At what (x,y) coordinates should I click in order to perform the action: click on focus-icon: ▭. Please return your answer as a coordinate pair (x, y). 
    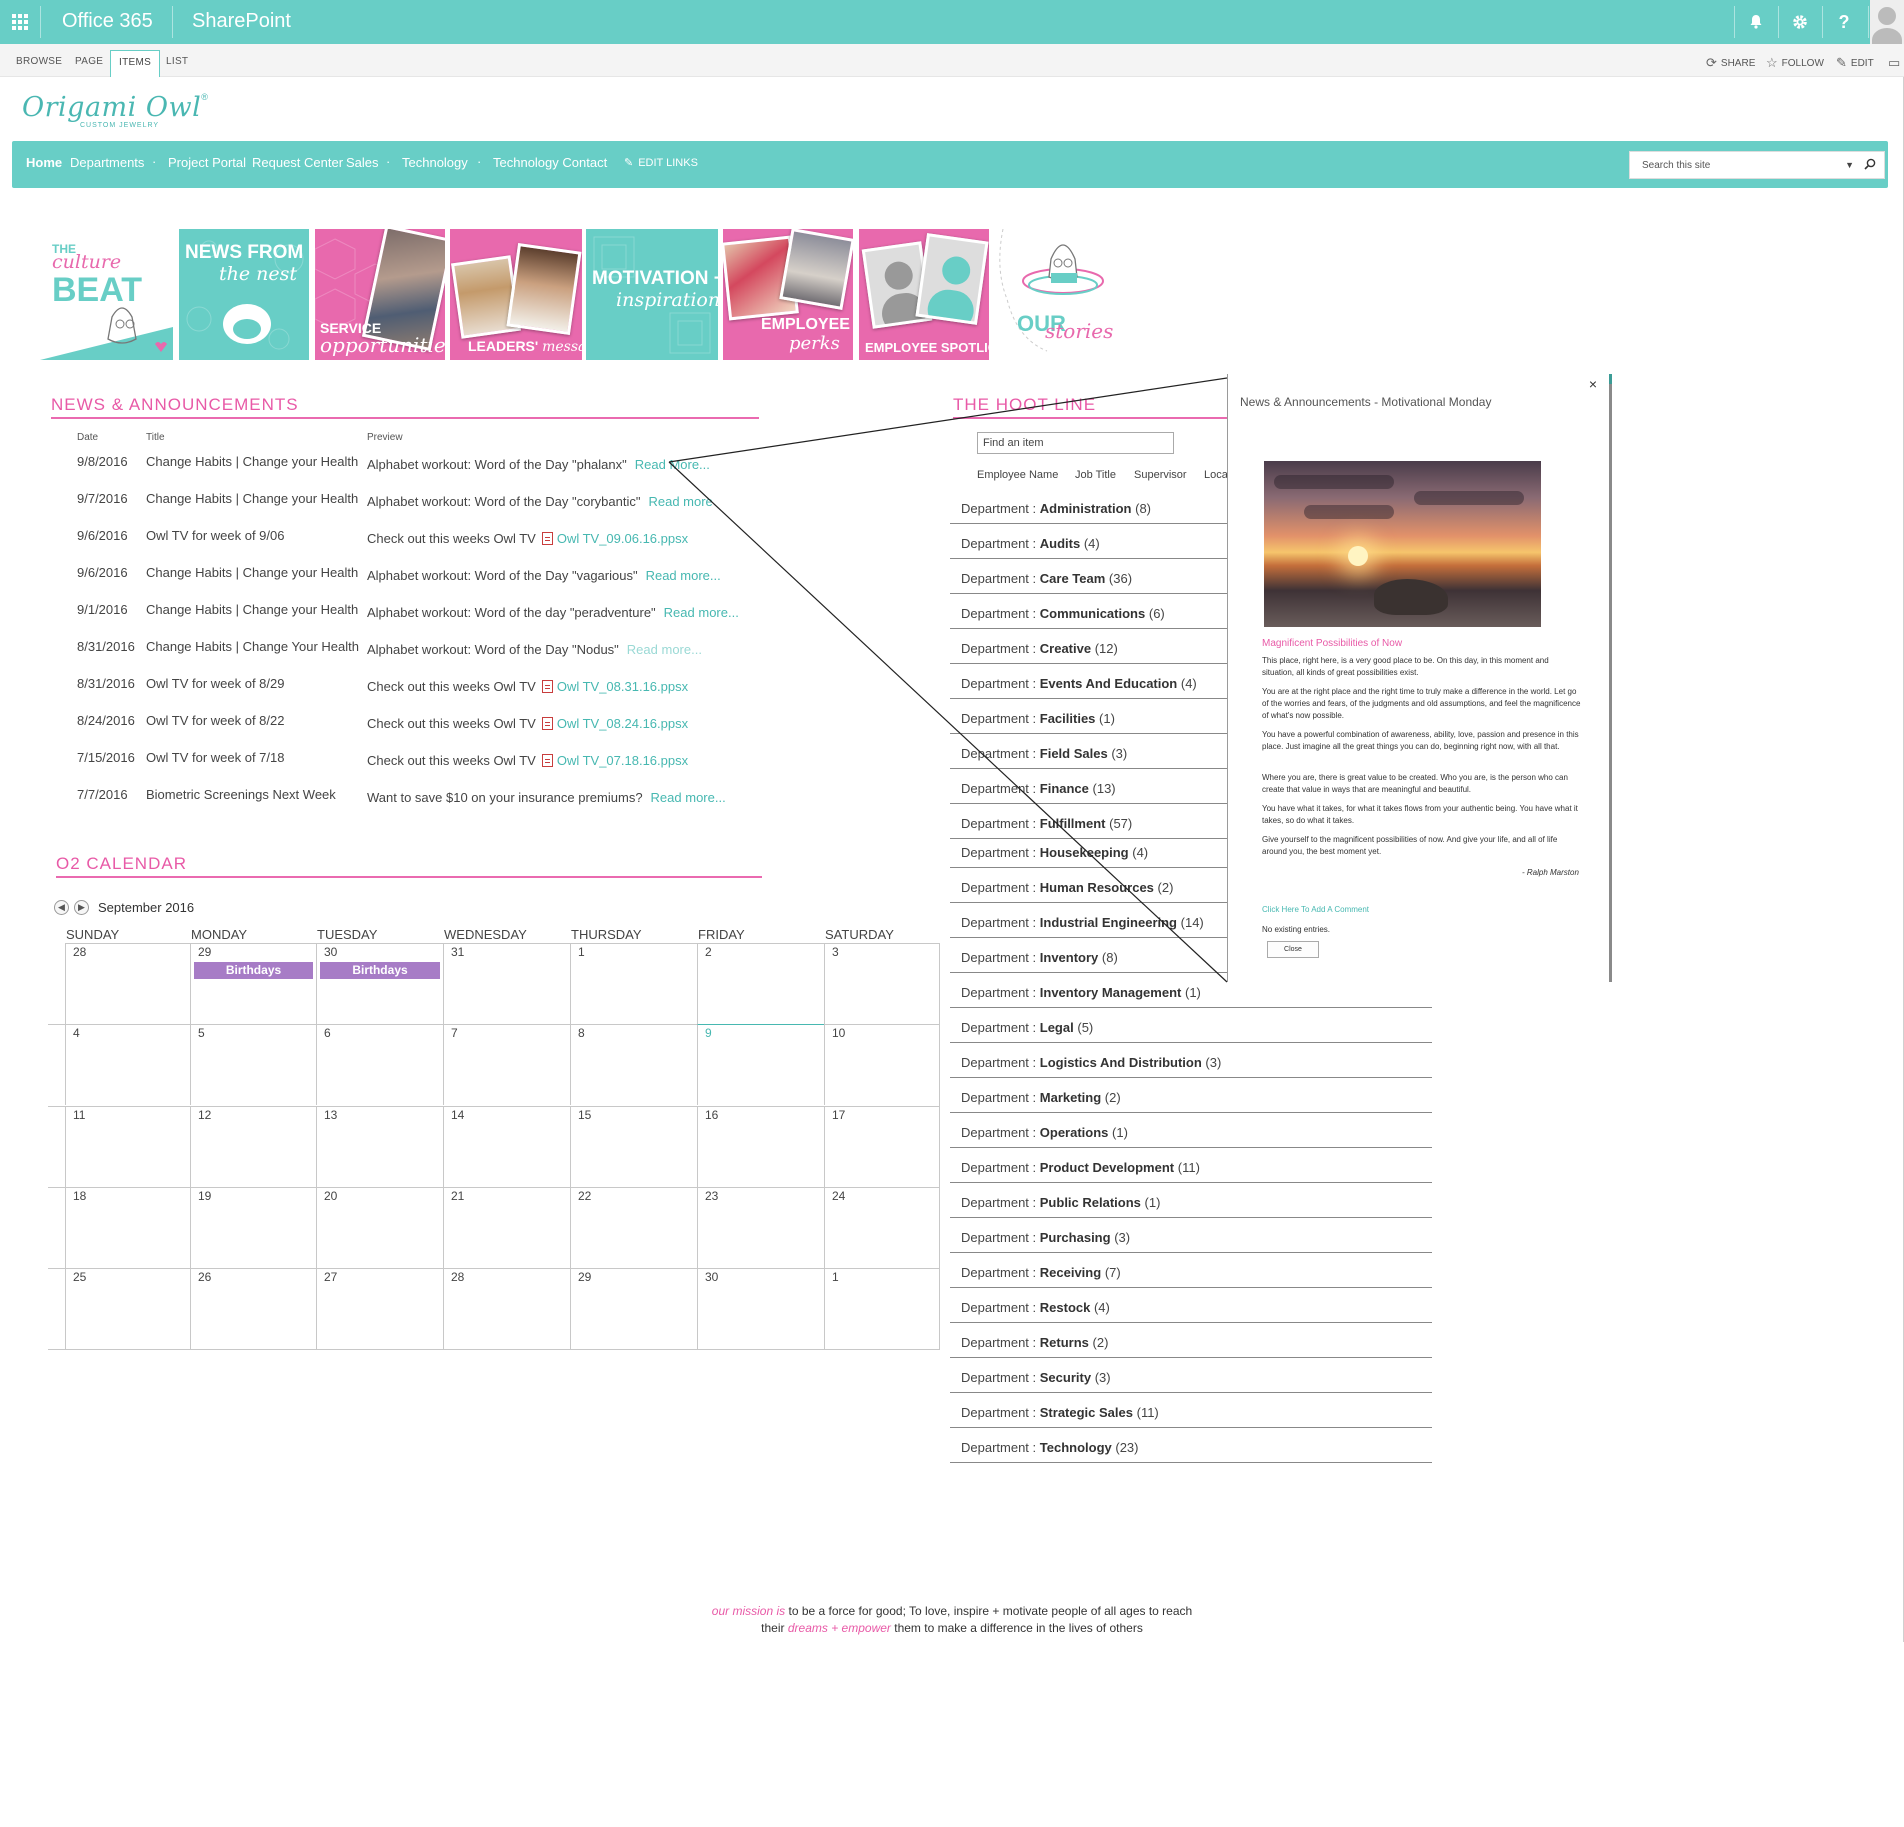
    Looking at the image, I should click on (1894, 63).